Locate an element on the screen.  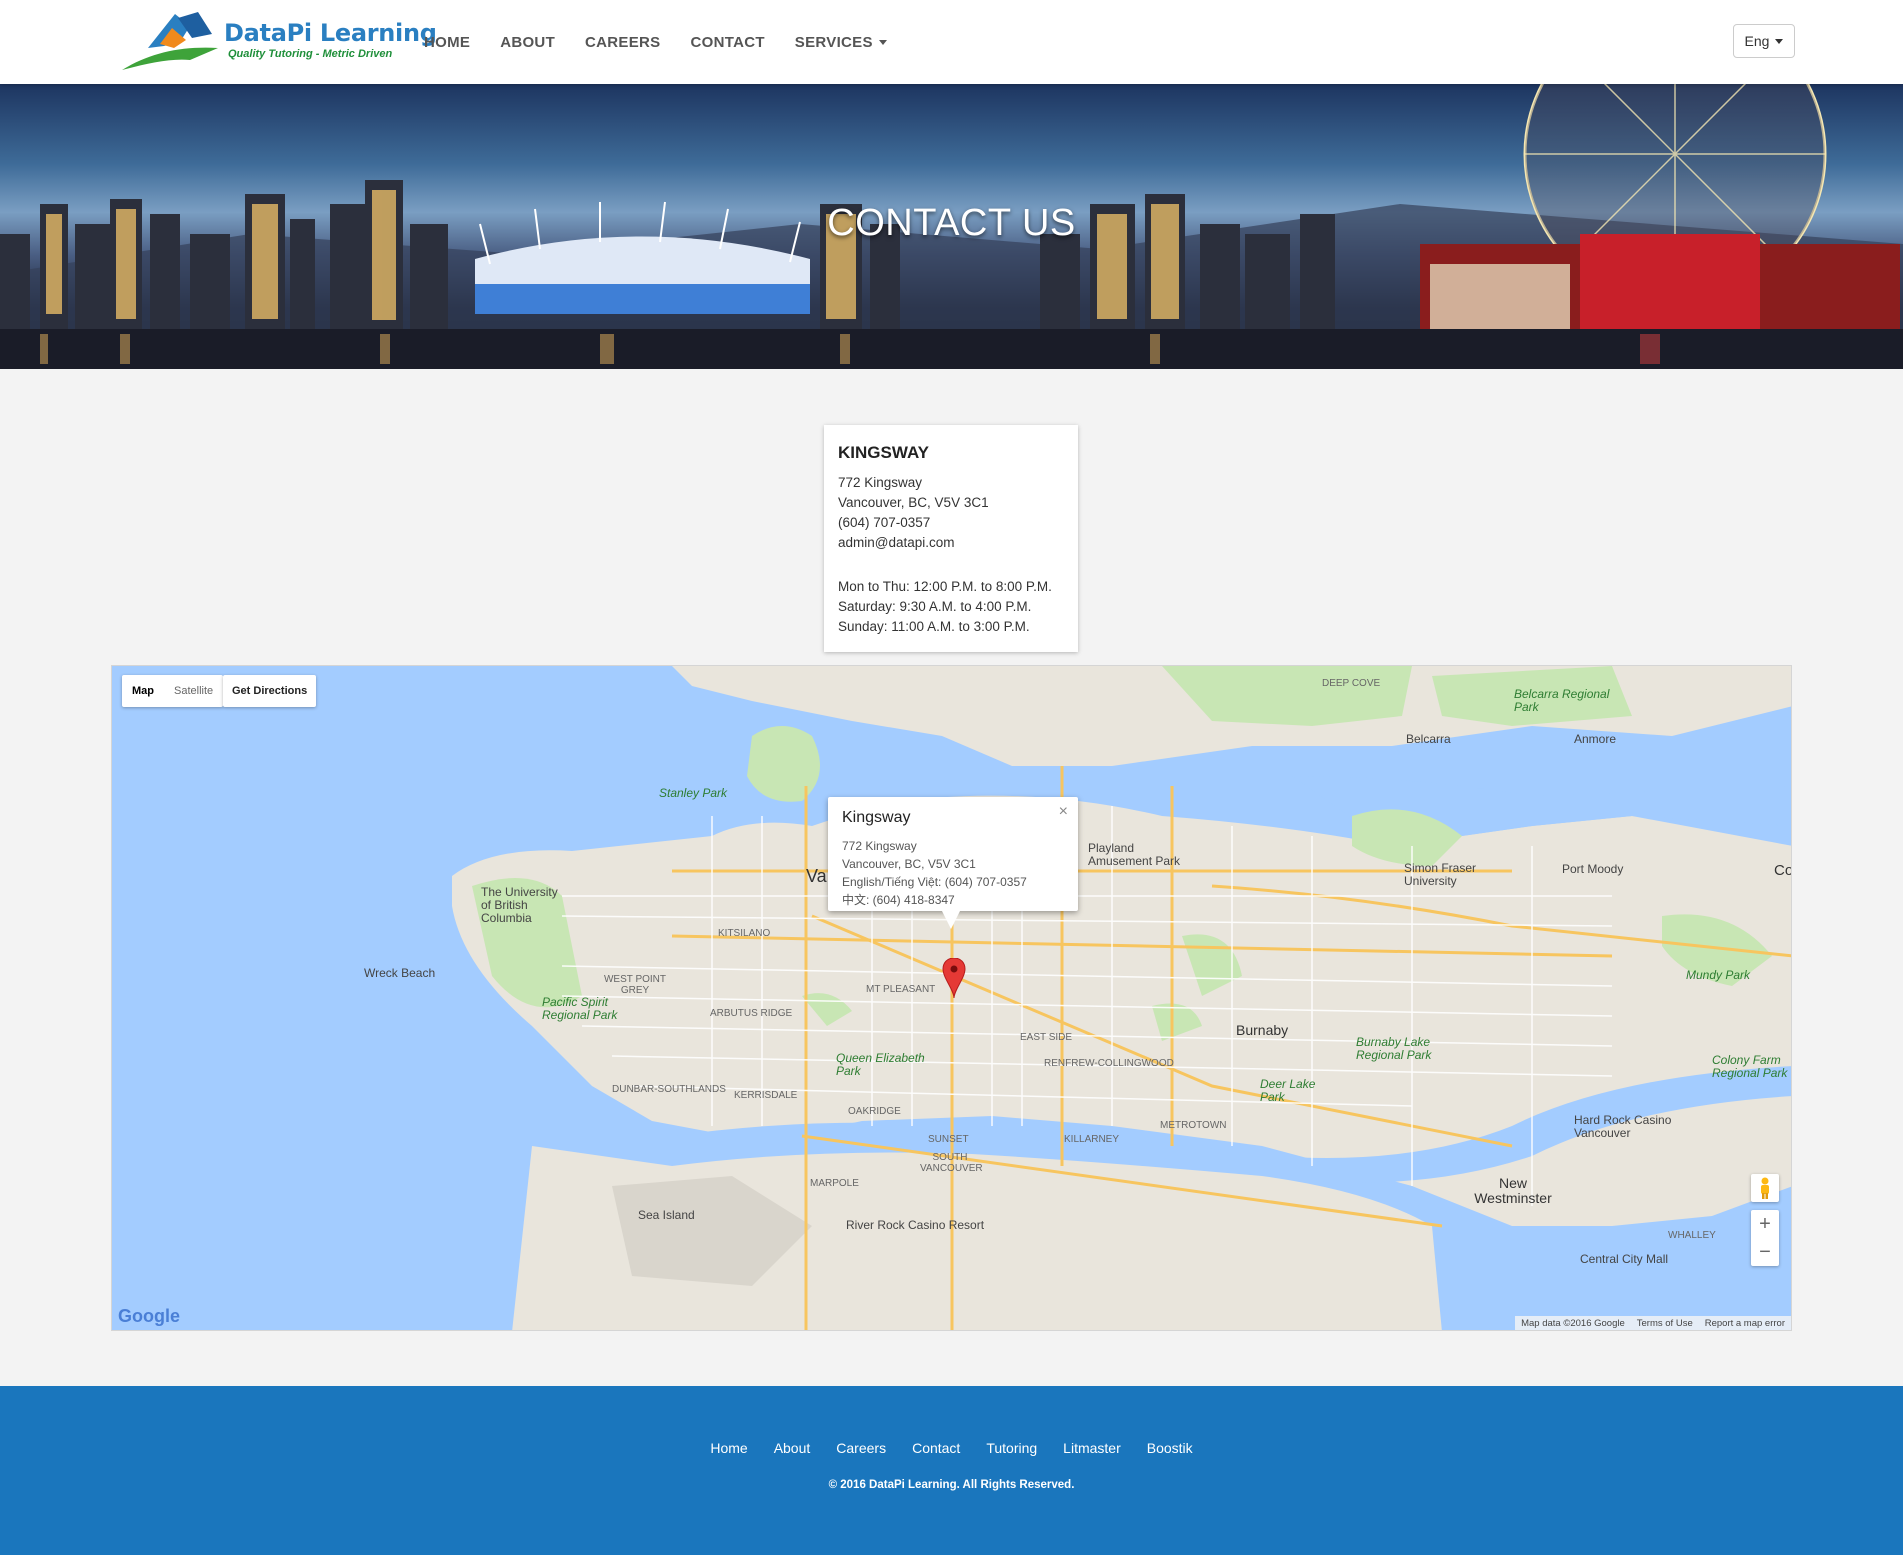
map-label-south-vancouver: SOUTH VANCOUVER is located at coordinates (951, 1163).